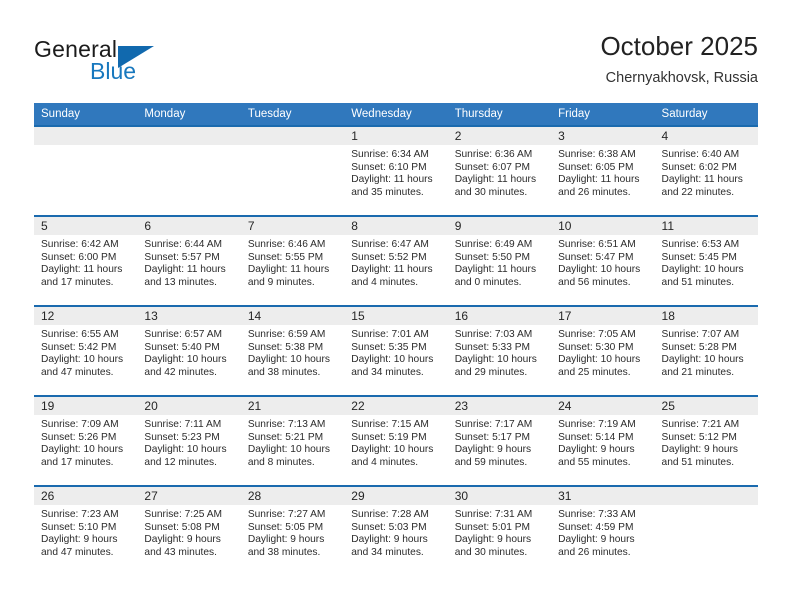 This screenshot has height=612, width=792. What do you see at coordinates (596, 347) in the screenshot?
I see `sunset-text: Sunset: 5:30 PM` at bounding box center [596, 347].